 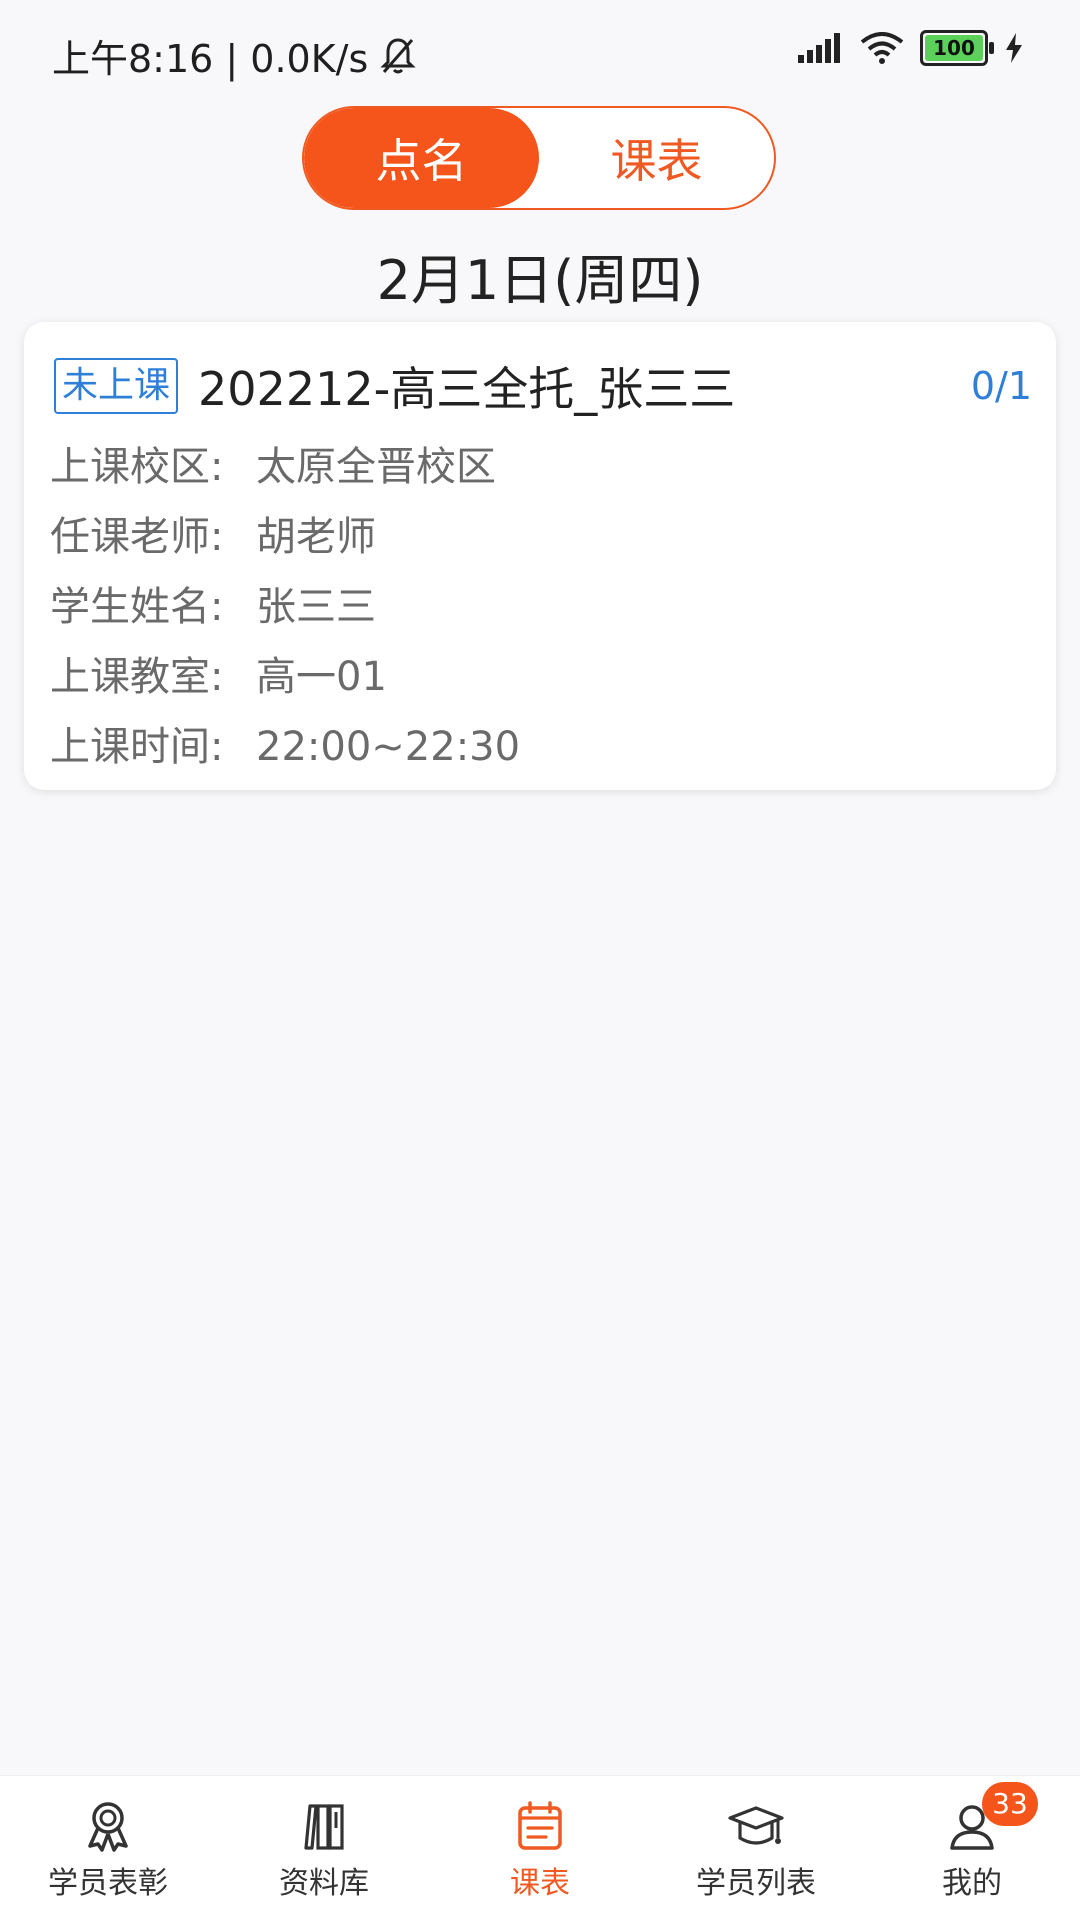 I want to click on segment-control: 点名 课表, so click(x=539, y=158).